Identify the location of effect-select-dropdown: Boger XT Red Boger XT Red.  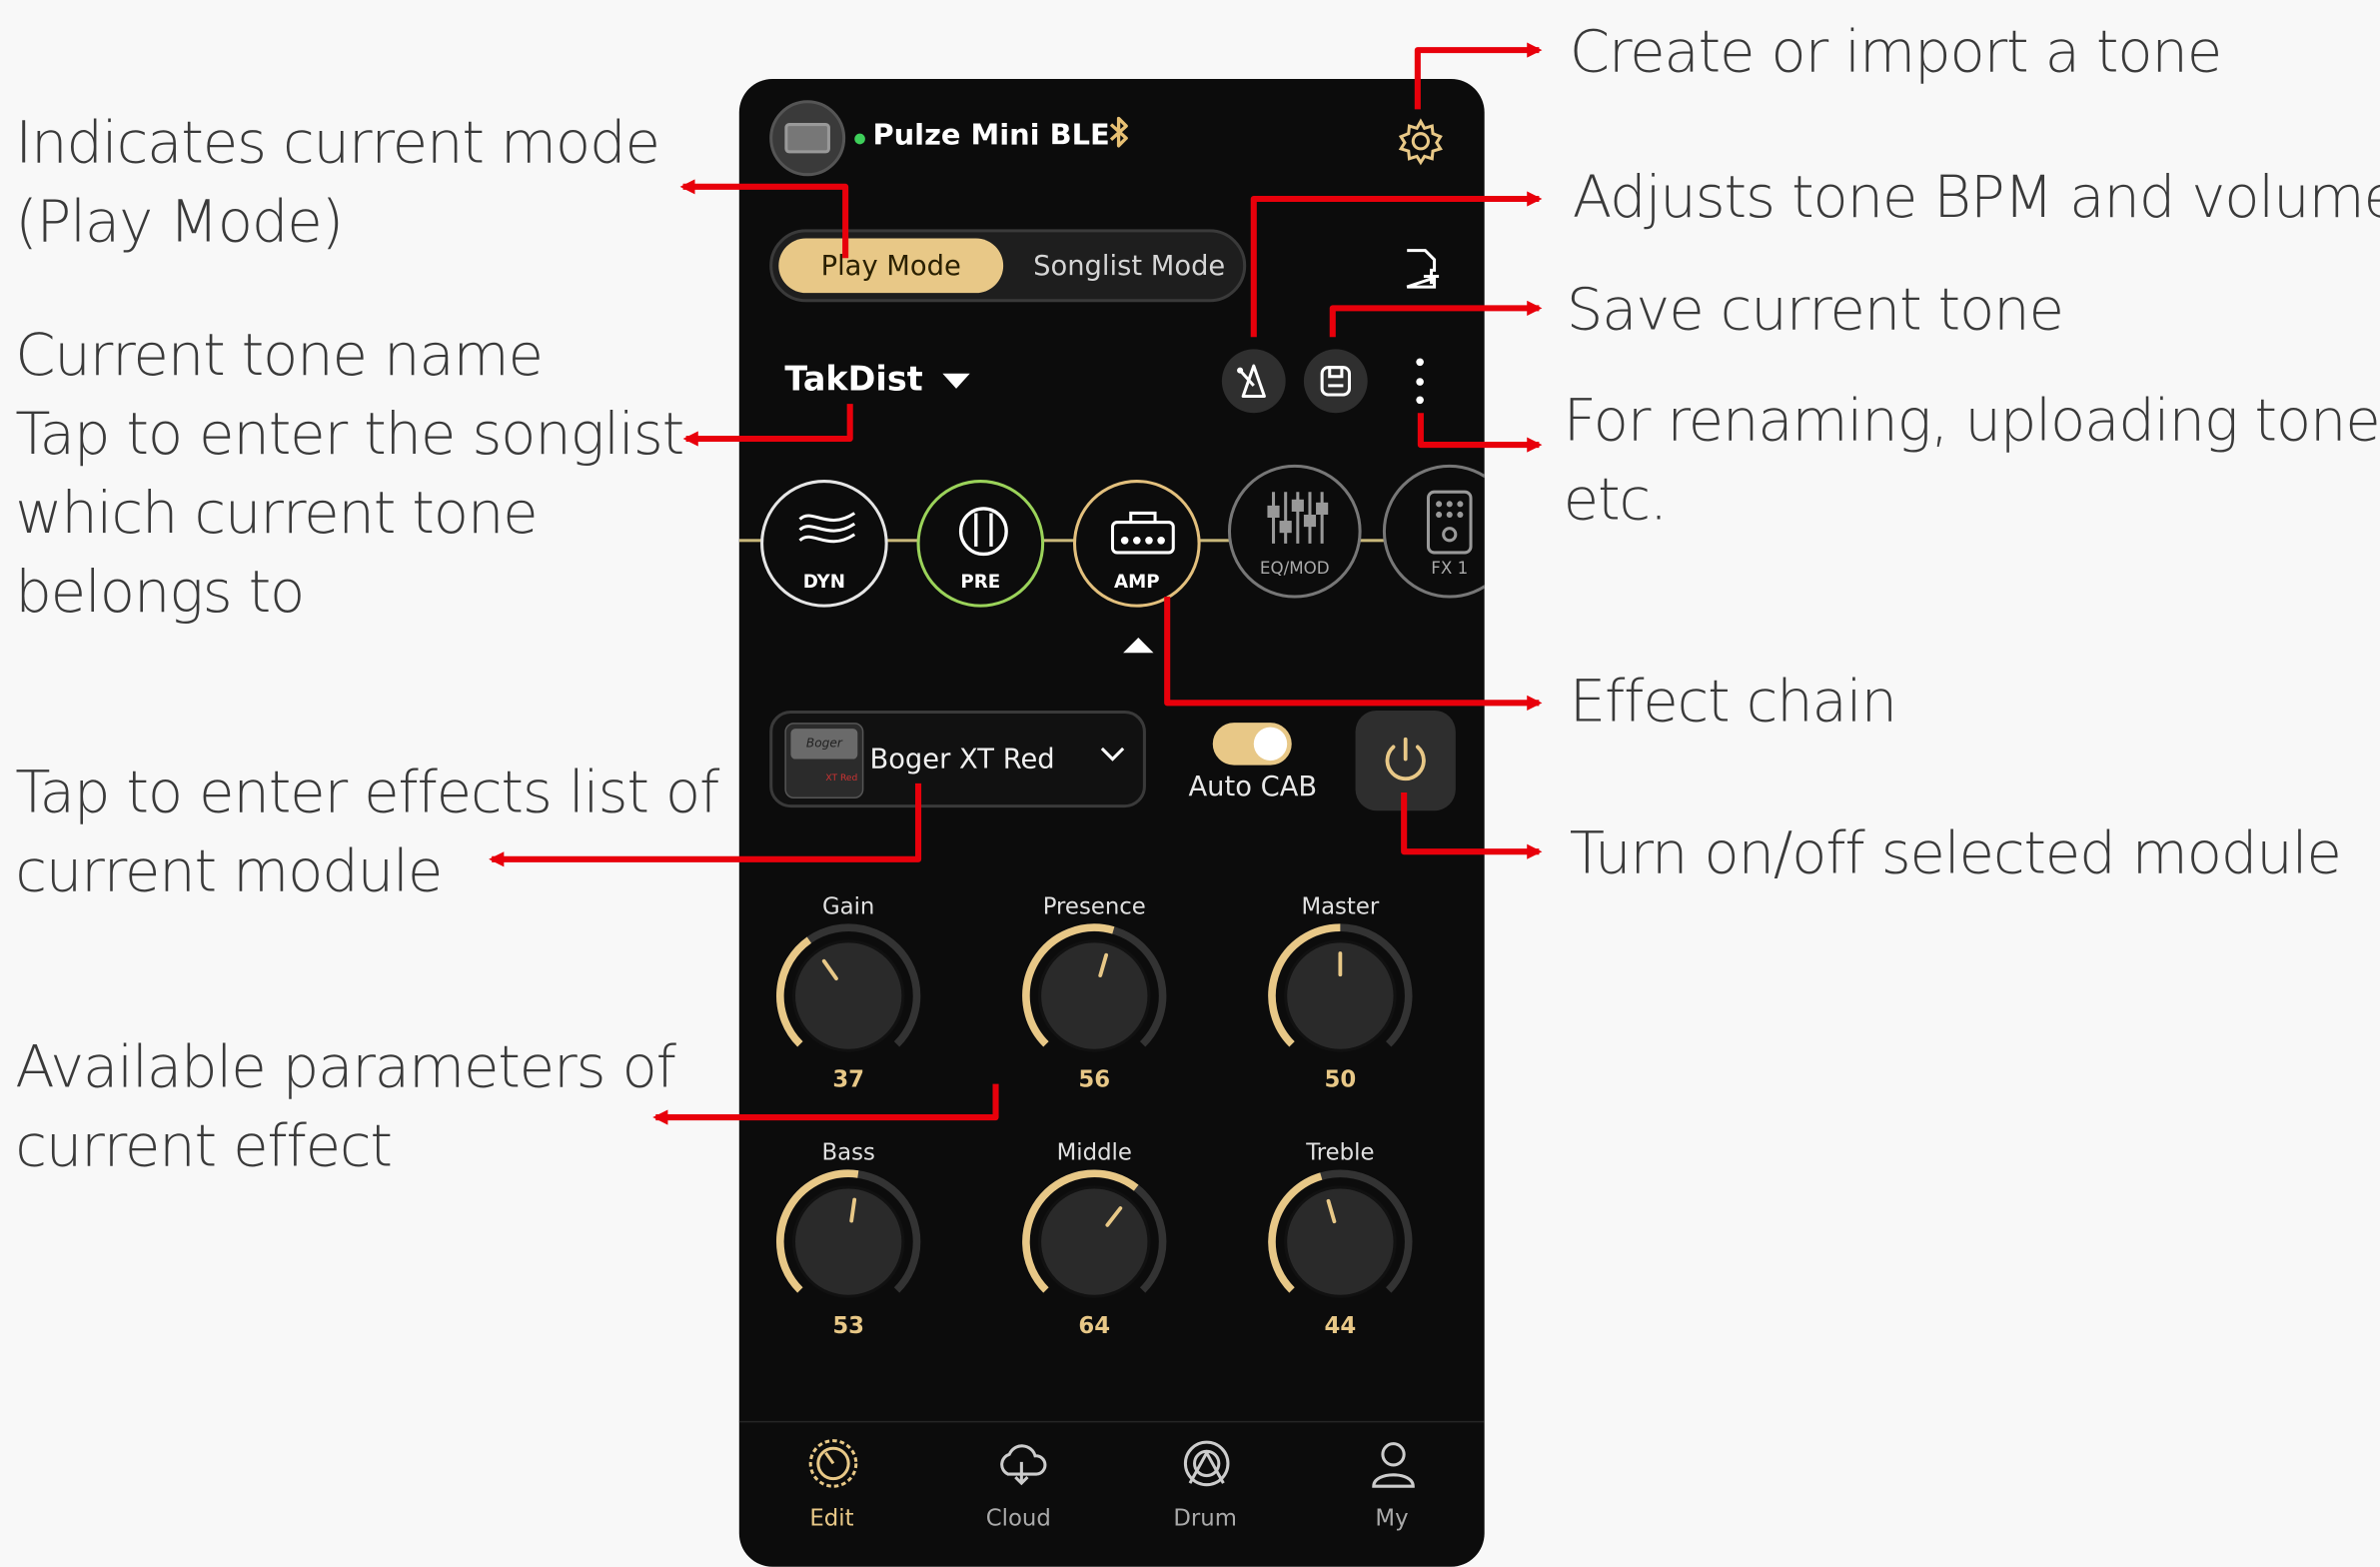
(958, 759).